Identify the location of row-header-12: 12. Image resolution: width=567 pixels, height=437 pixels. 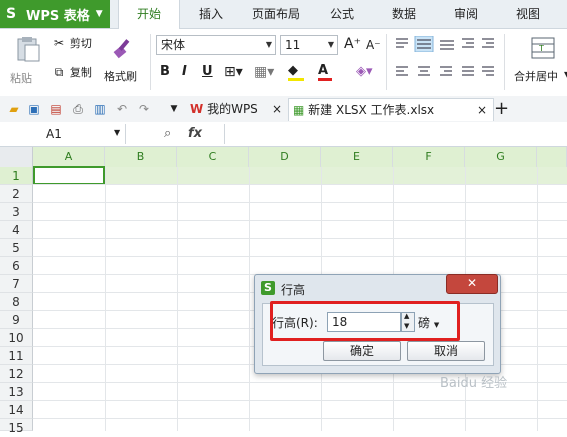
(16, 374).